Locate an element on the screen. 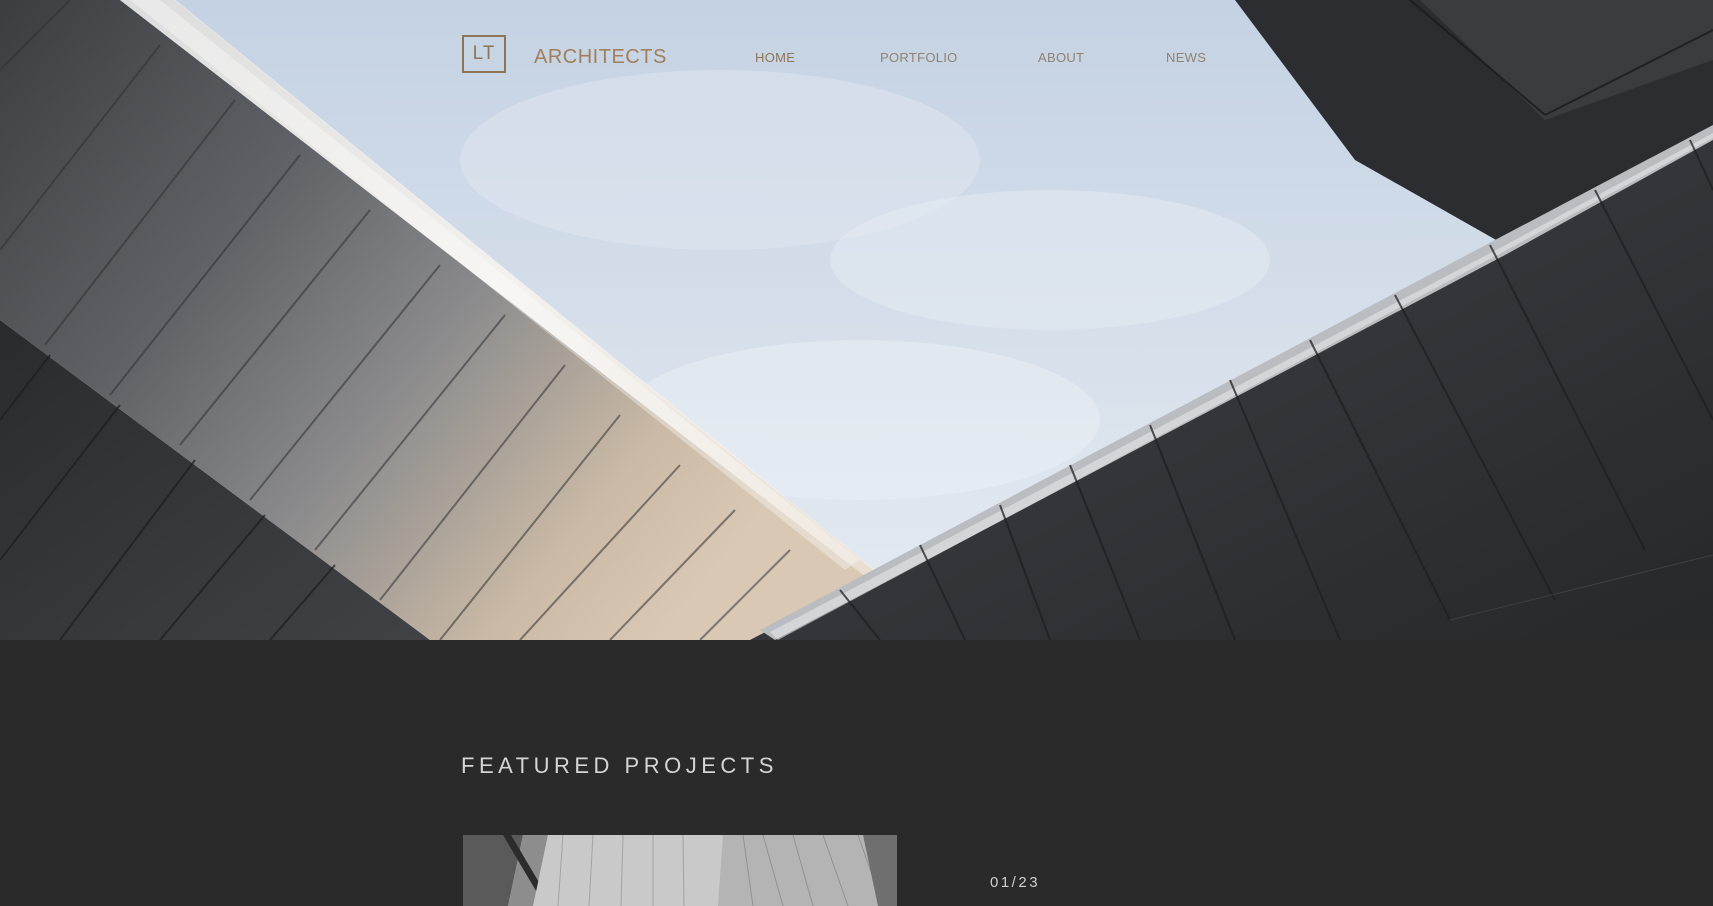 Image resolution: width=1713 pixels, height=906 pixels. featured-projects-heading: FEATURED PROJECTS is located at coordinates (619, 765).